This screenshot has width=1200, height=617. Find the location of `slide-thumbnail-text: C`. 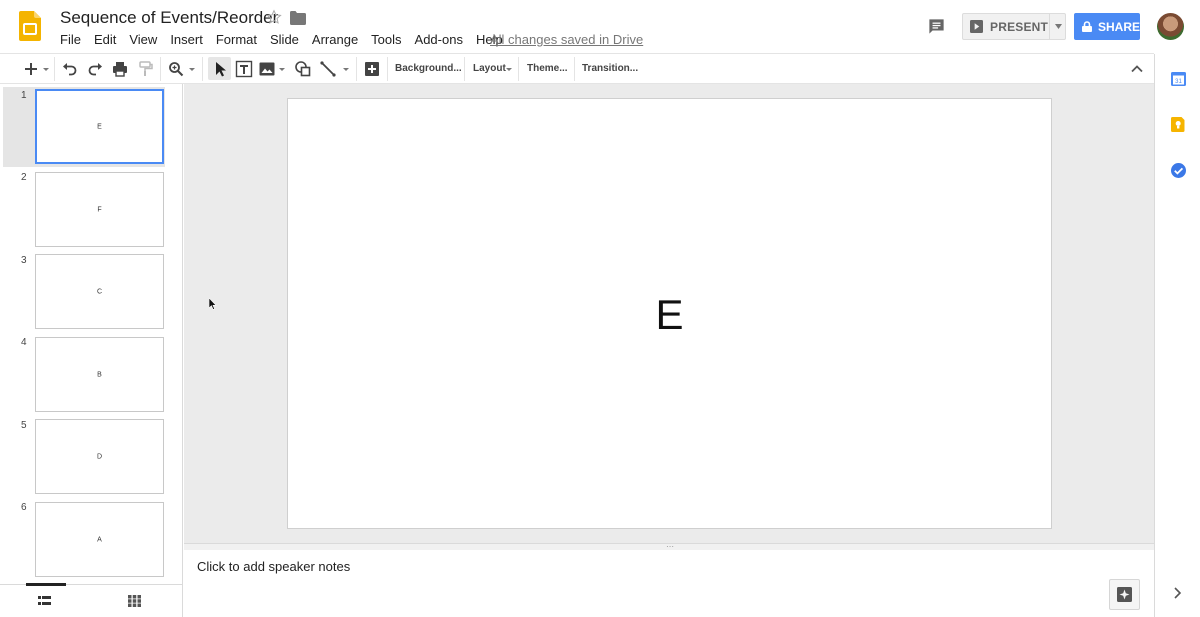

slide-thumbnail-text: C is located at coordinates (99, 291).